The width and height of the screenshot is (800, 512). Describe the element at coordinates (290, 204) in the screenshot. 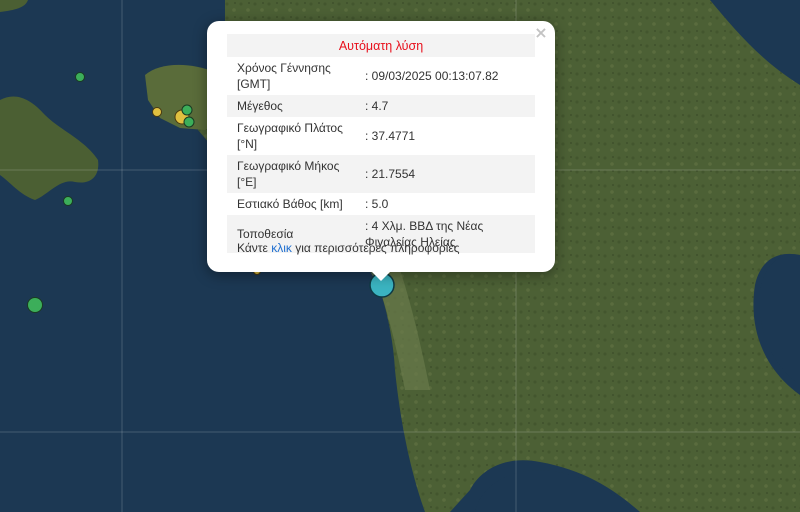

I see `depth-label: Εστιακό Βάθος [km]` at that location.